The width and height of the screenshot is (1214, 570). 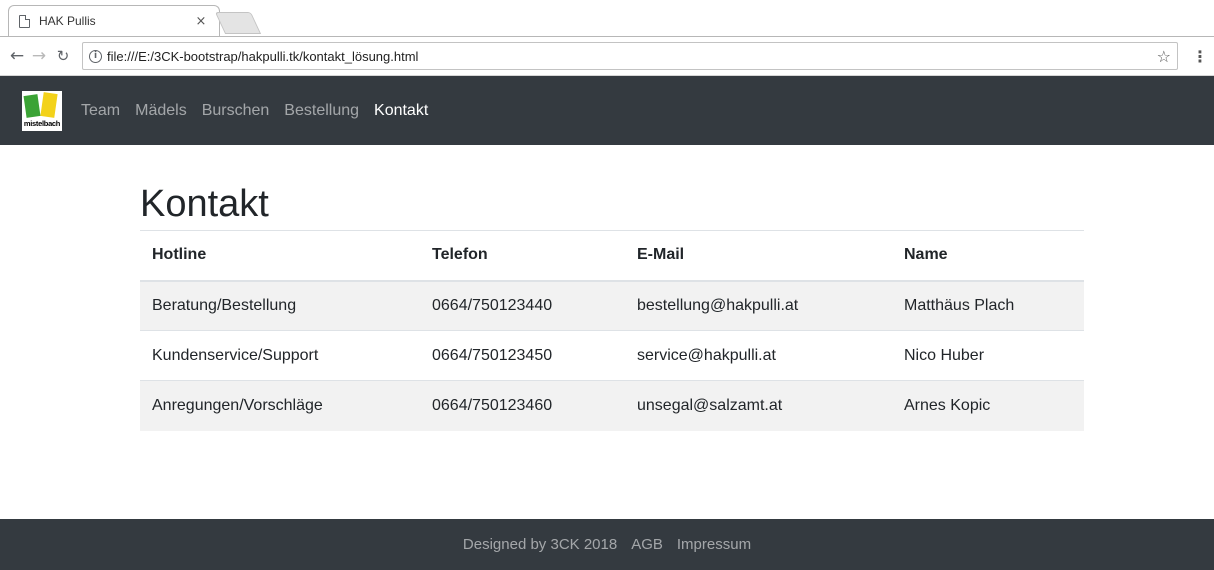 I want to click on cell-name: Arnes Kopic, so click(x=988, y=405).